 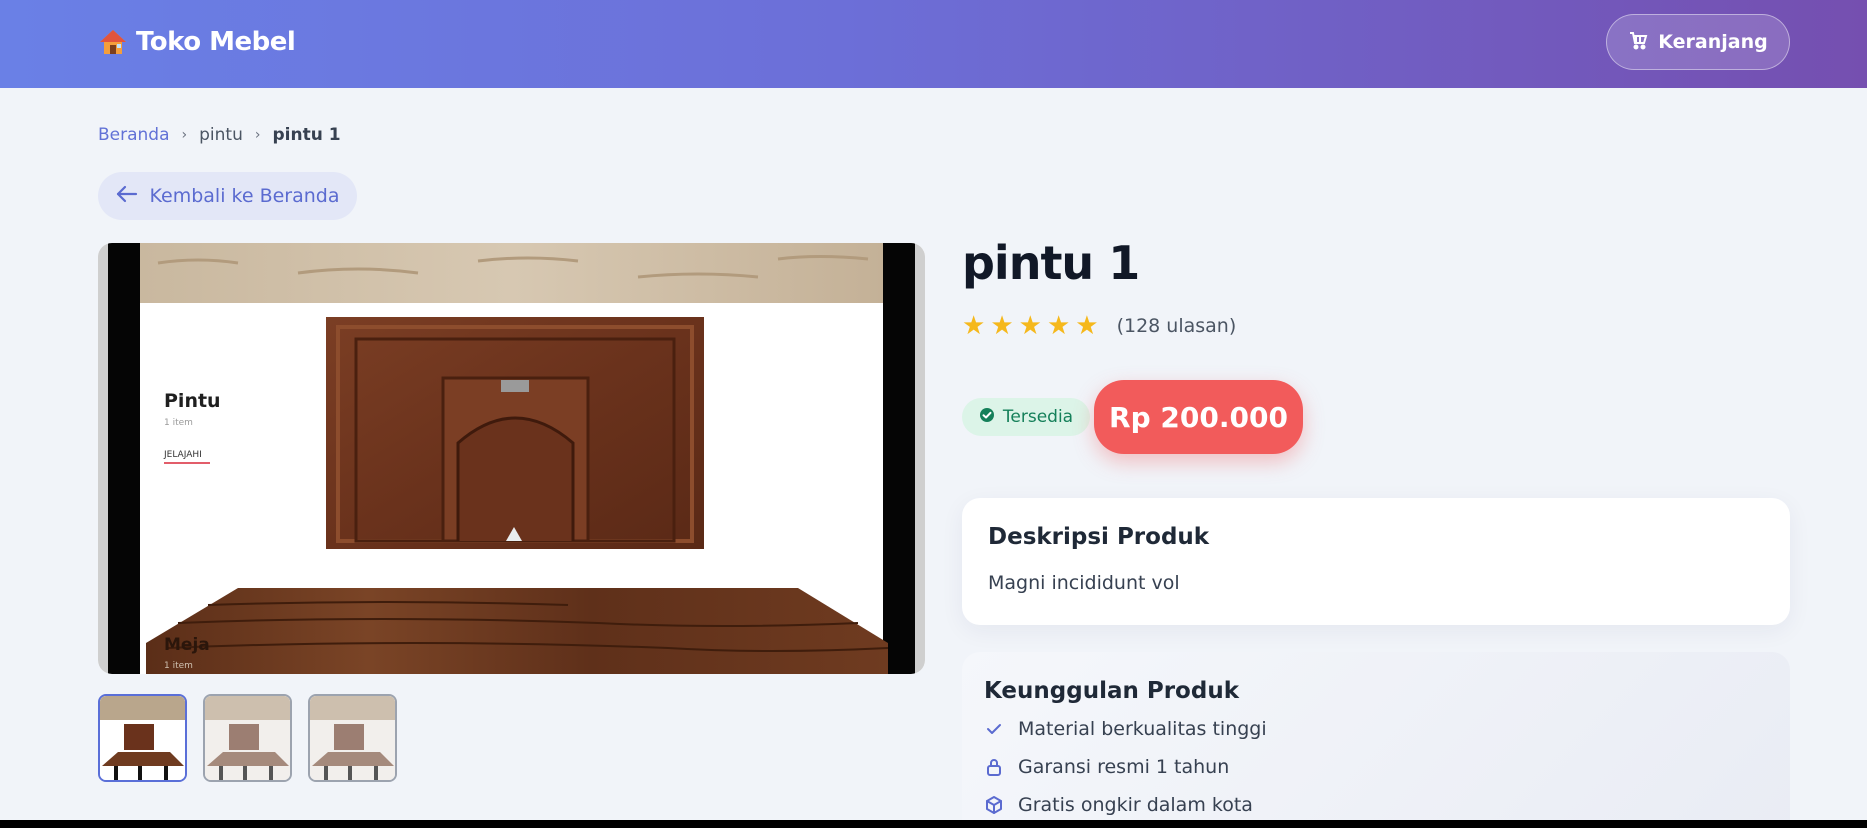 I want to click on image-category-title: Pintu, so click(x=192, y=401).